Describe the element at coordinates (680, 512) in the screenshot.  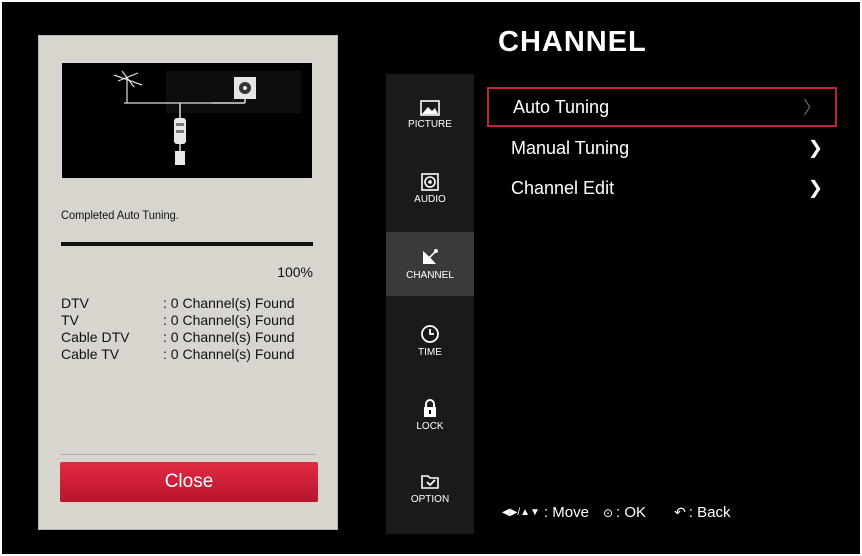
I see `back-icon: ↶` at that location.